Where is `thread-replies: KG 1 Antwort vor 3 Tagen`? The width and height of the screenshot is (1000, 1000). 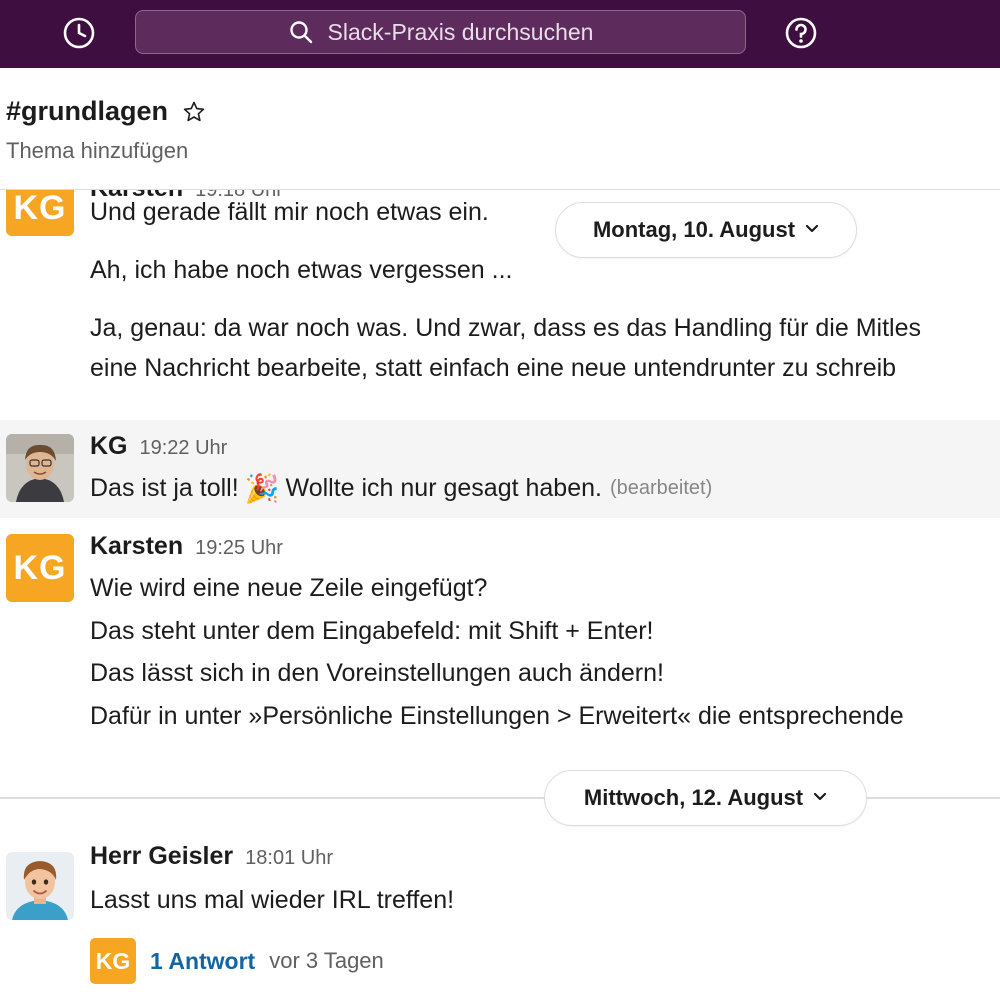
thread-replies: KG 1 Antwort vor 3 Tagen is located at coordinates (237, 961).